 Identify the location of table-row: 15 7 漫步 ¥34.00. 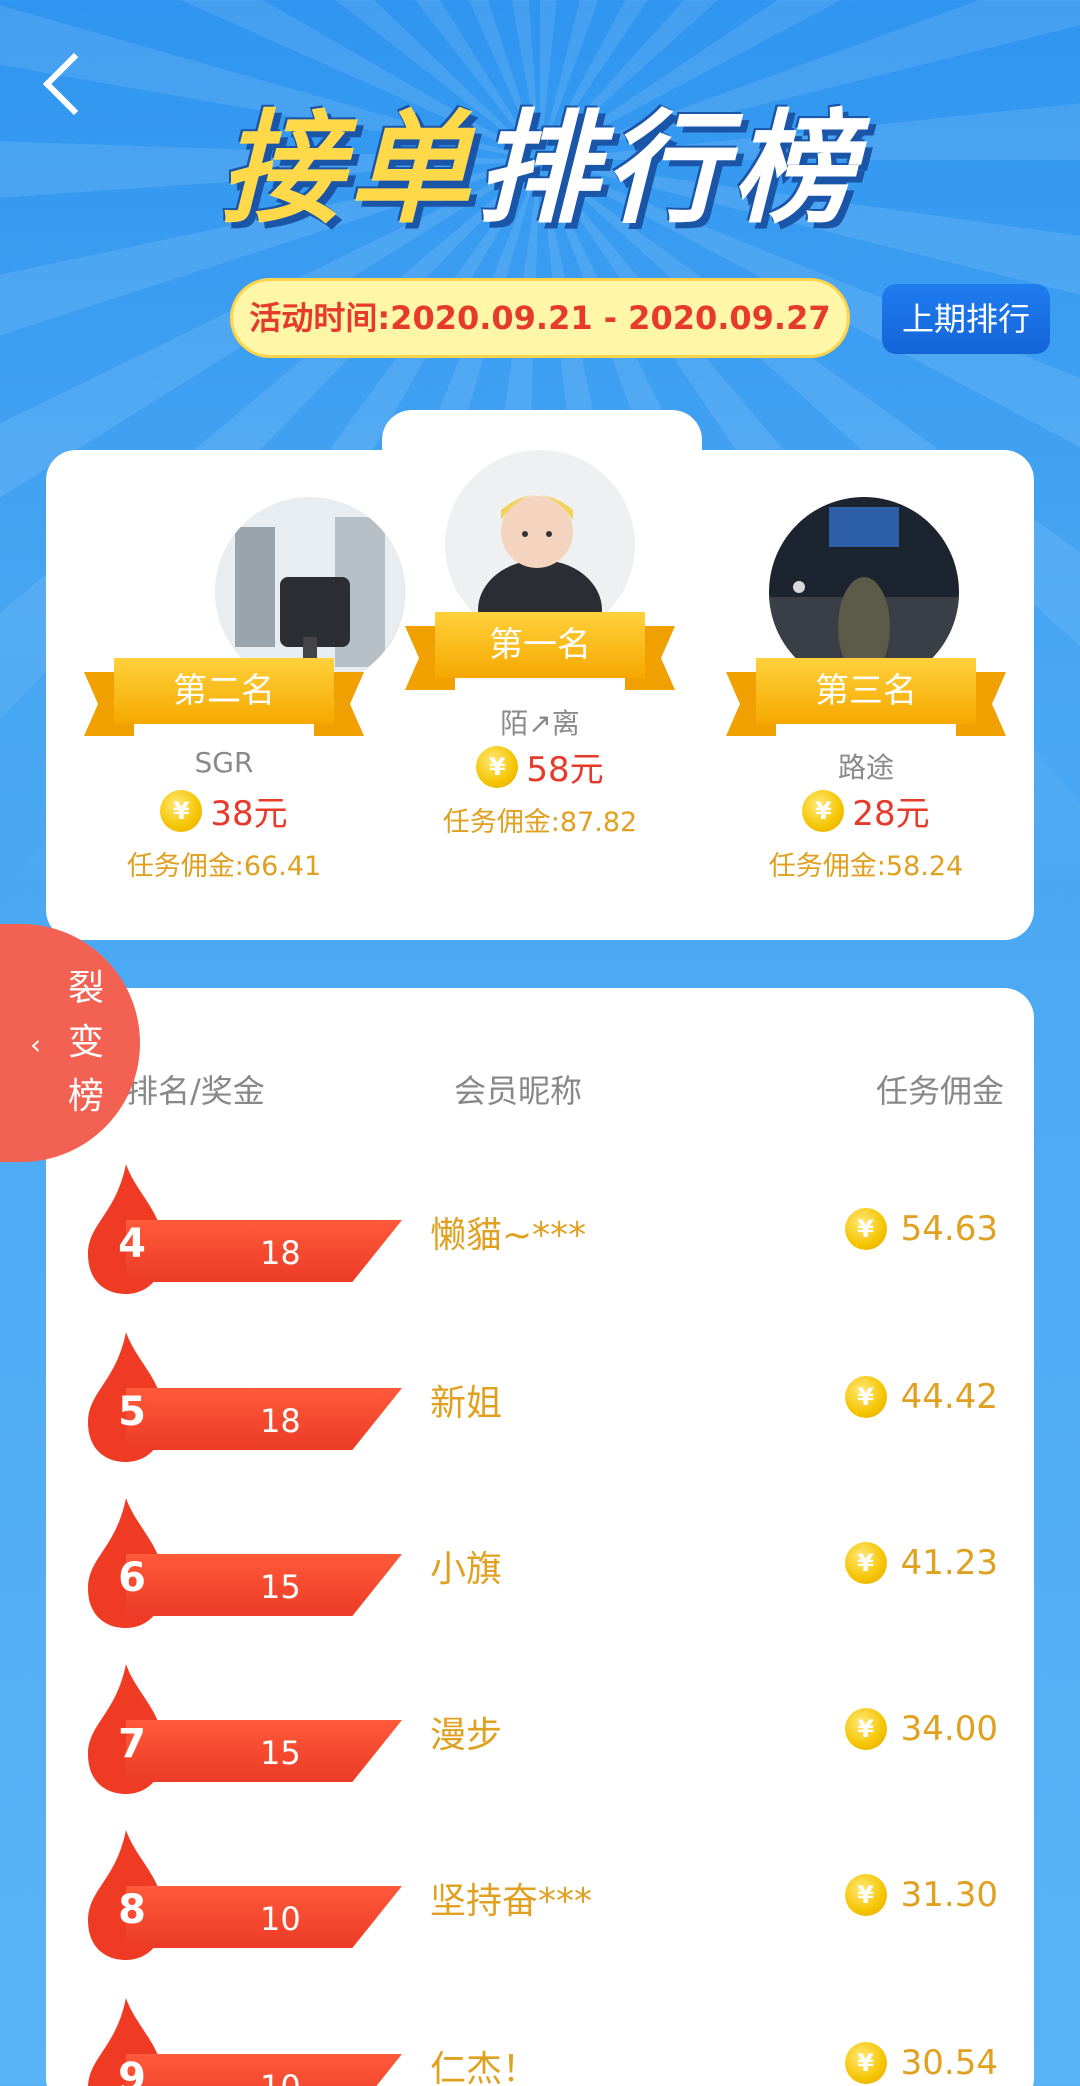
(540, 1729).